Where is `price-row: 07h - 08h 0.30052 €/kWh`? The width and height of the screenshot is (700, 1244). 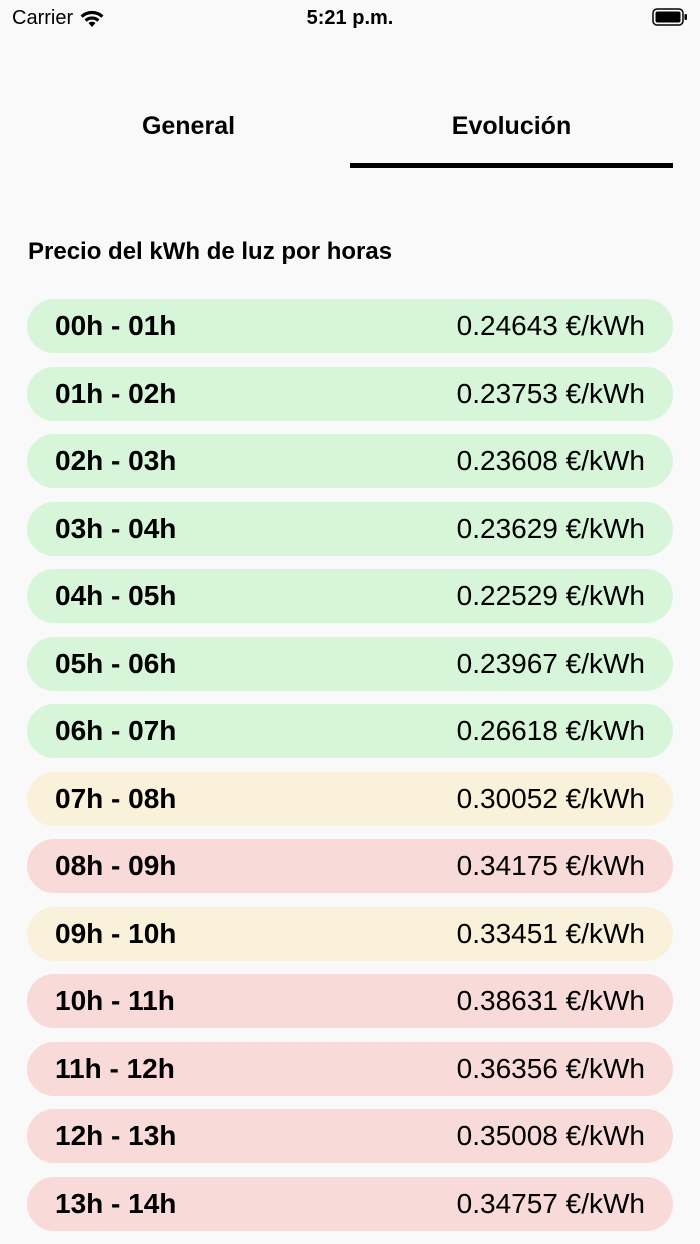
price-row: 07h - 08h 0.30052 €/kWh is located at coordinates (350, 798).